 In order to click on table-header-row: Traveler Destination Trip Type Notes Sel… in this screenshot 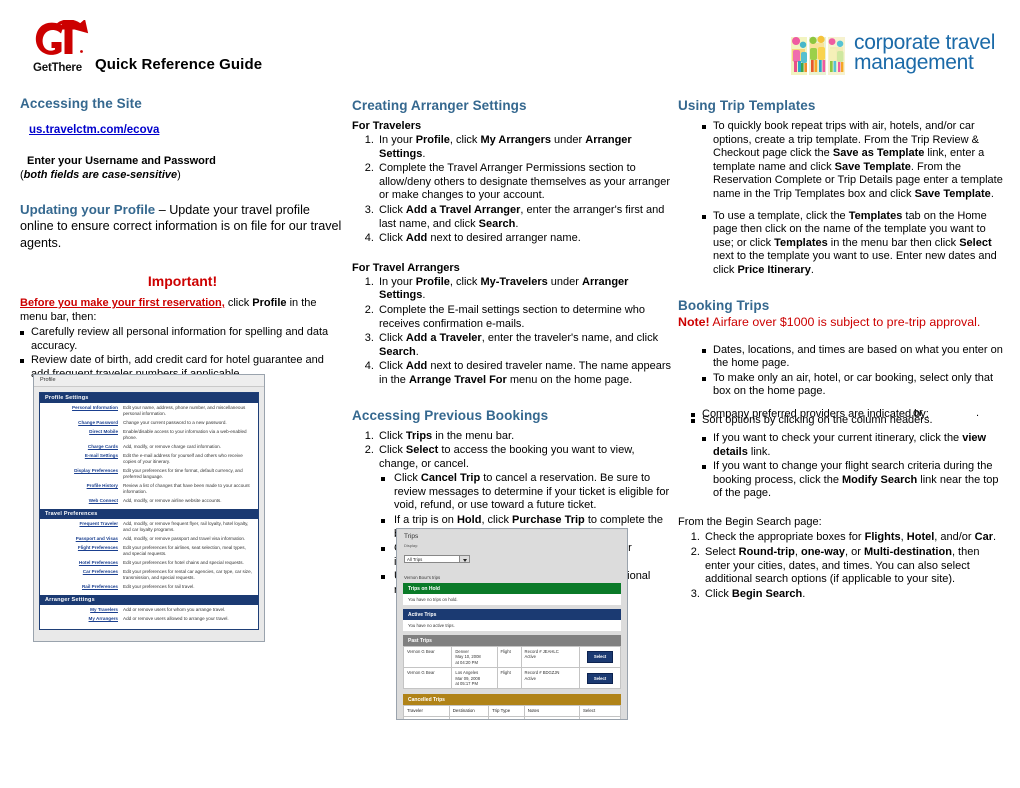, I will do `click(512, 711)`.